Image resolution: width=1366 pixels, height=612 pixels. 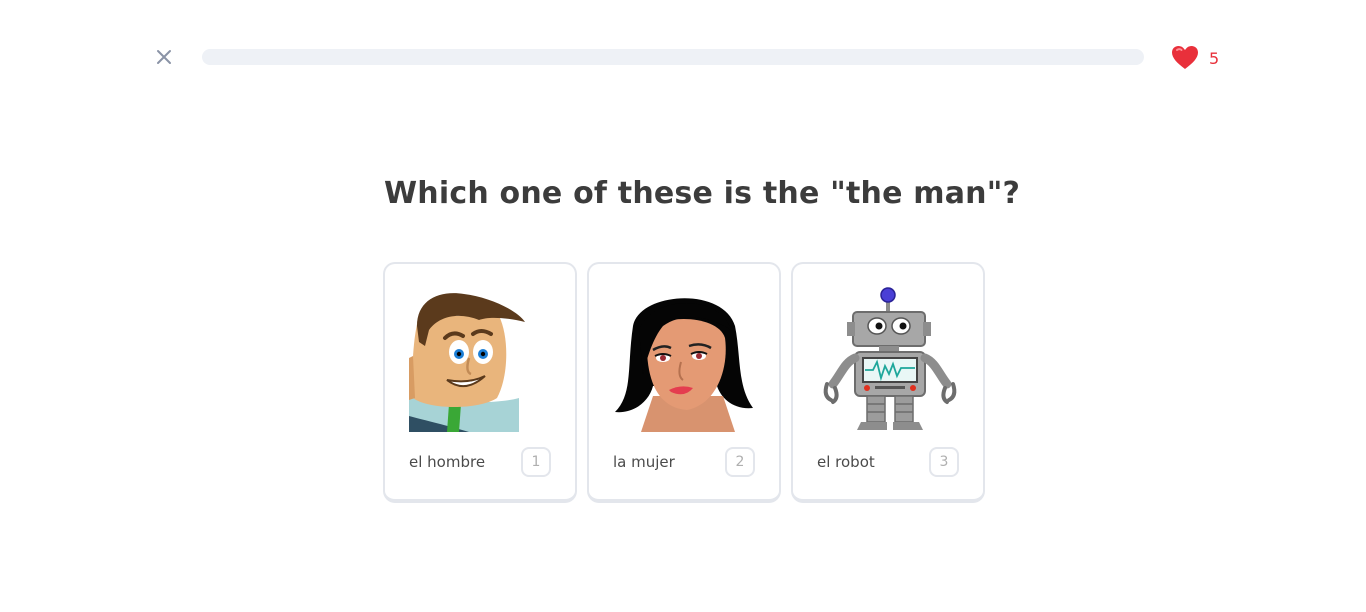 What do you see at coordinates (1214, 58) in the screenshot?
I see `hearts-count: 5` at bounding box center [1214, 58].